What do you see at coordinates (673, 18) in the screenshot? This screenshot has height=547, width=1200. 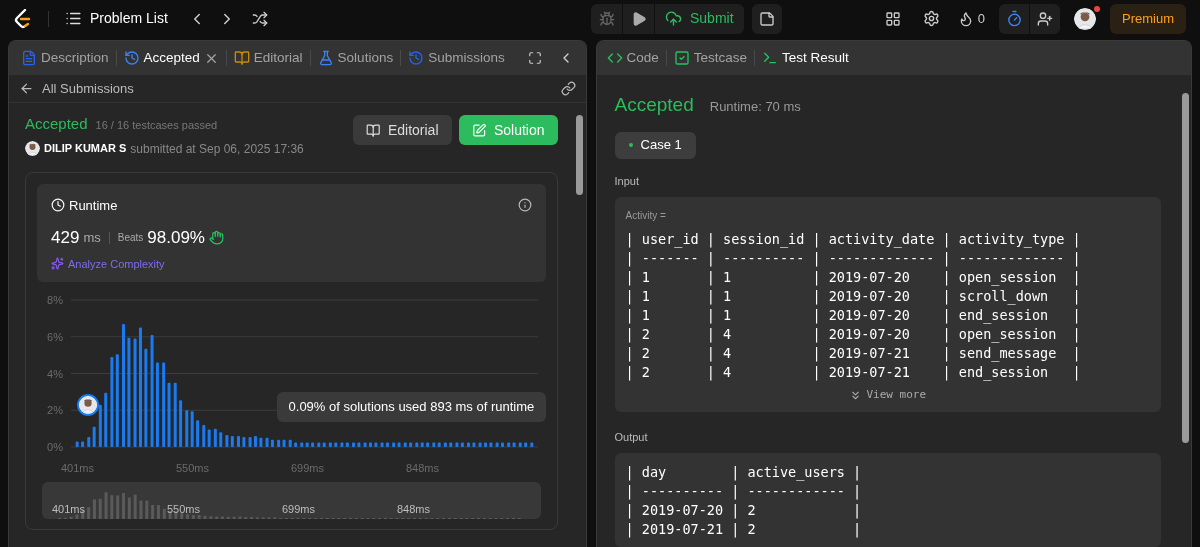 I see `upload-icon` at bounding box center [673, 18].